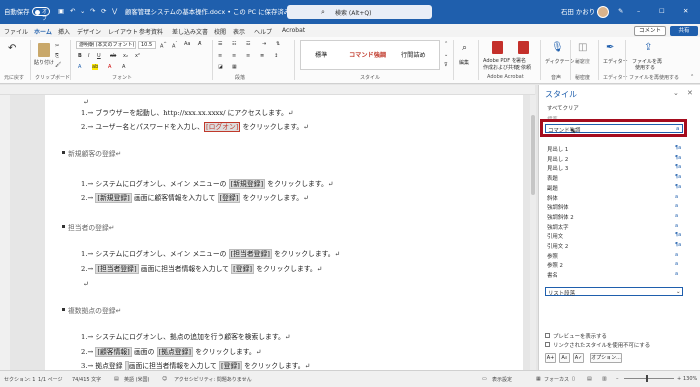 This screenshot has width=700, height=387. I want to click on tab-acrobat: Acrobat, so click(293, 30).